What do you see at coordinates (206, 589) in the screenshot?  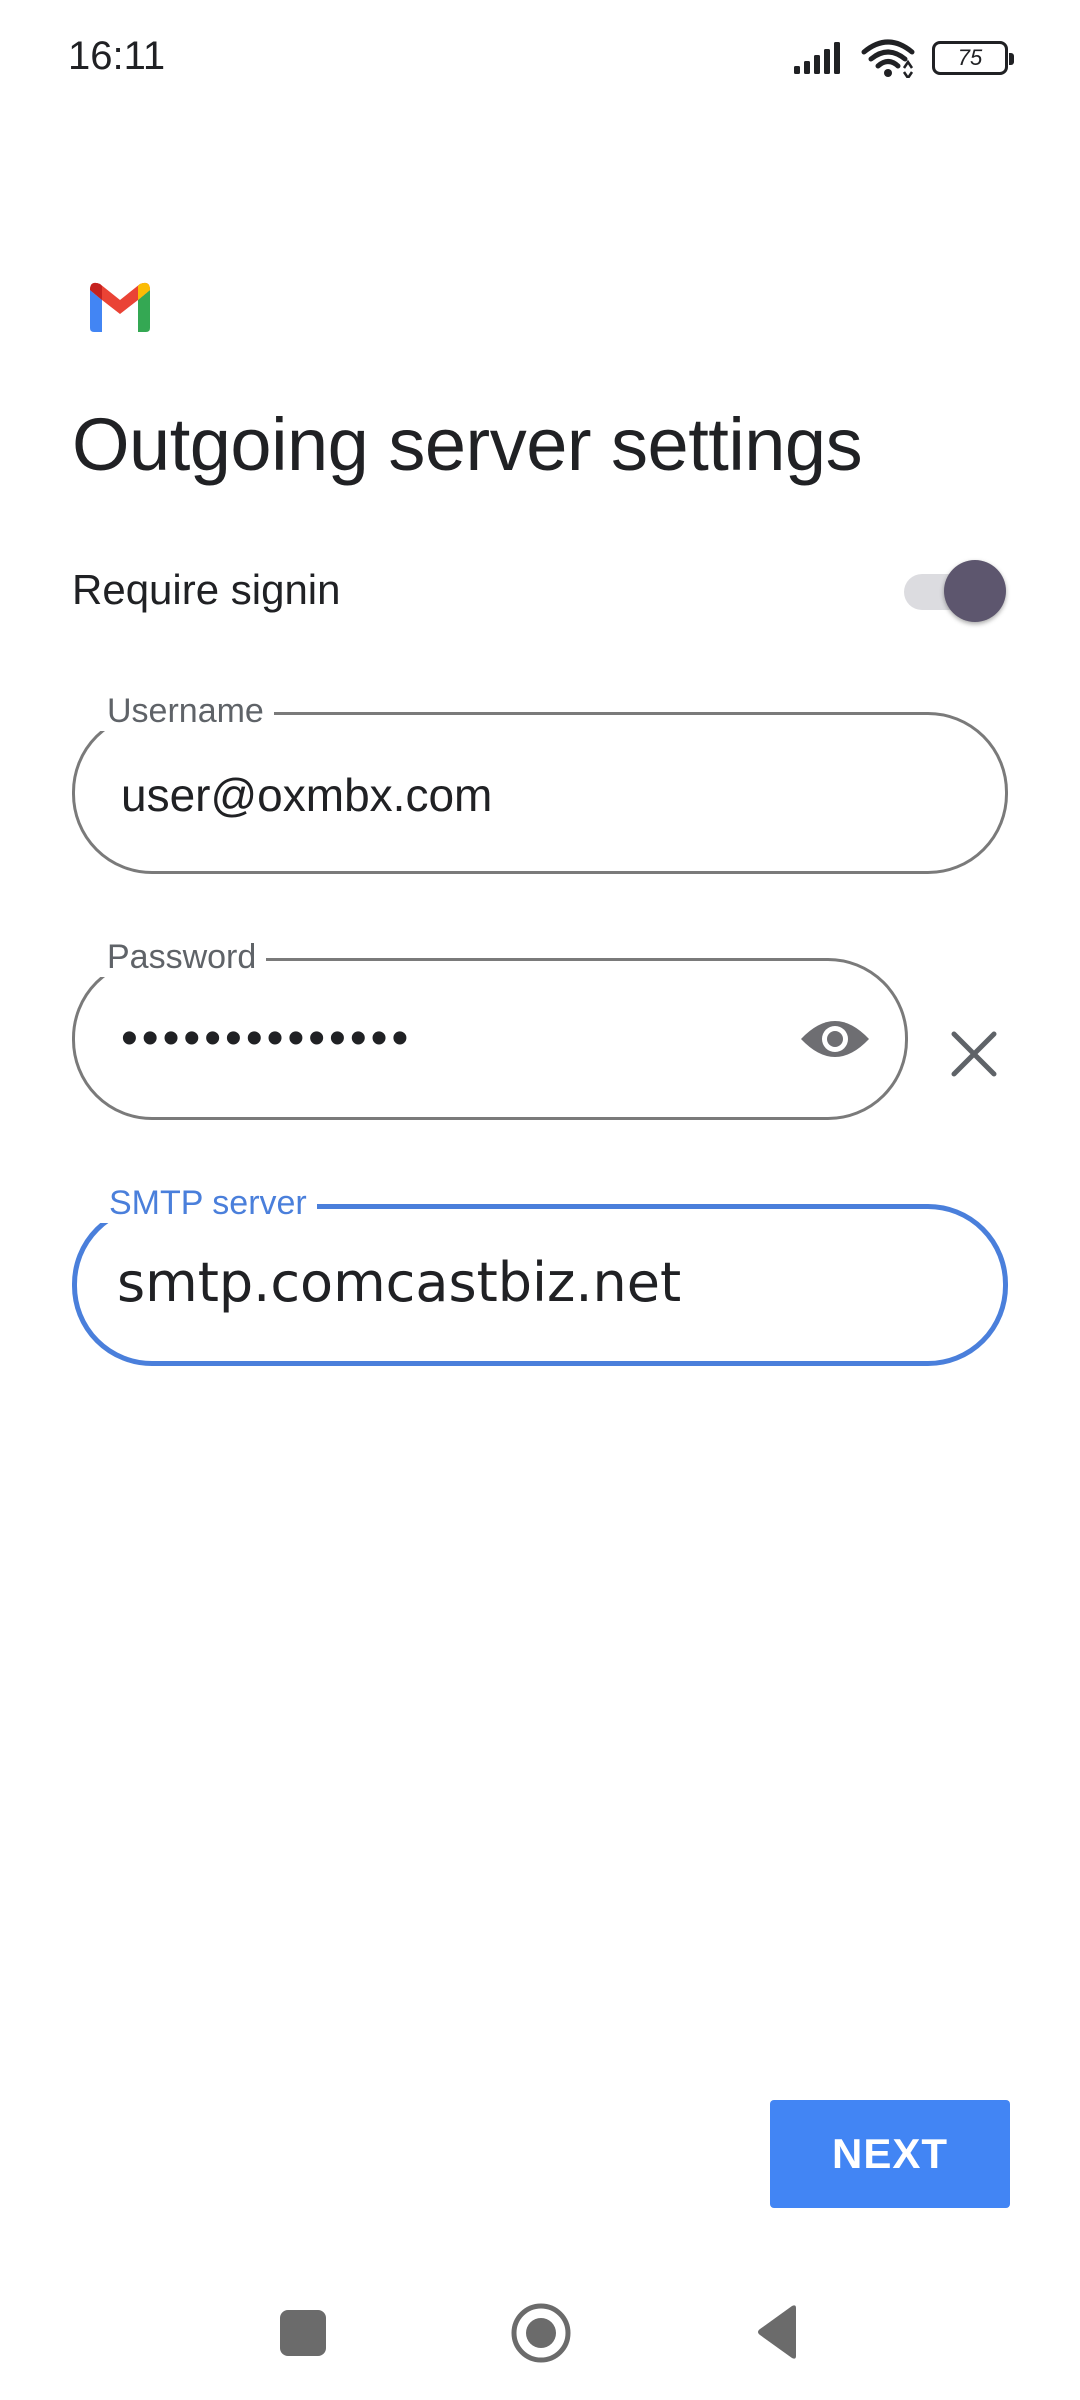 I see `require-signin-label: Require signin` at bounding box center [206, 589].